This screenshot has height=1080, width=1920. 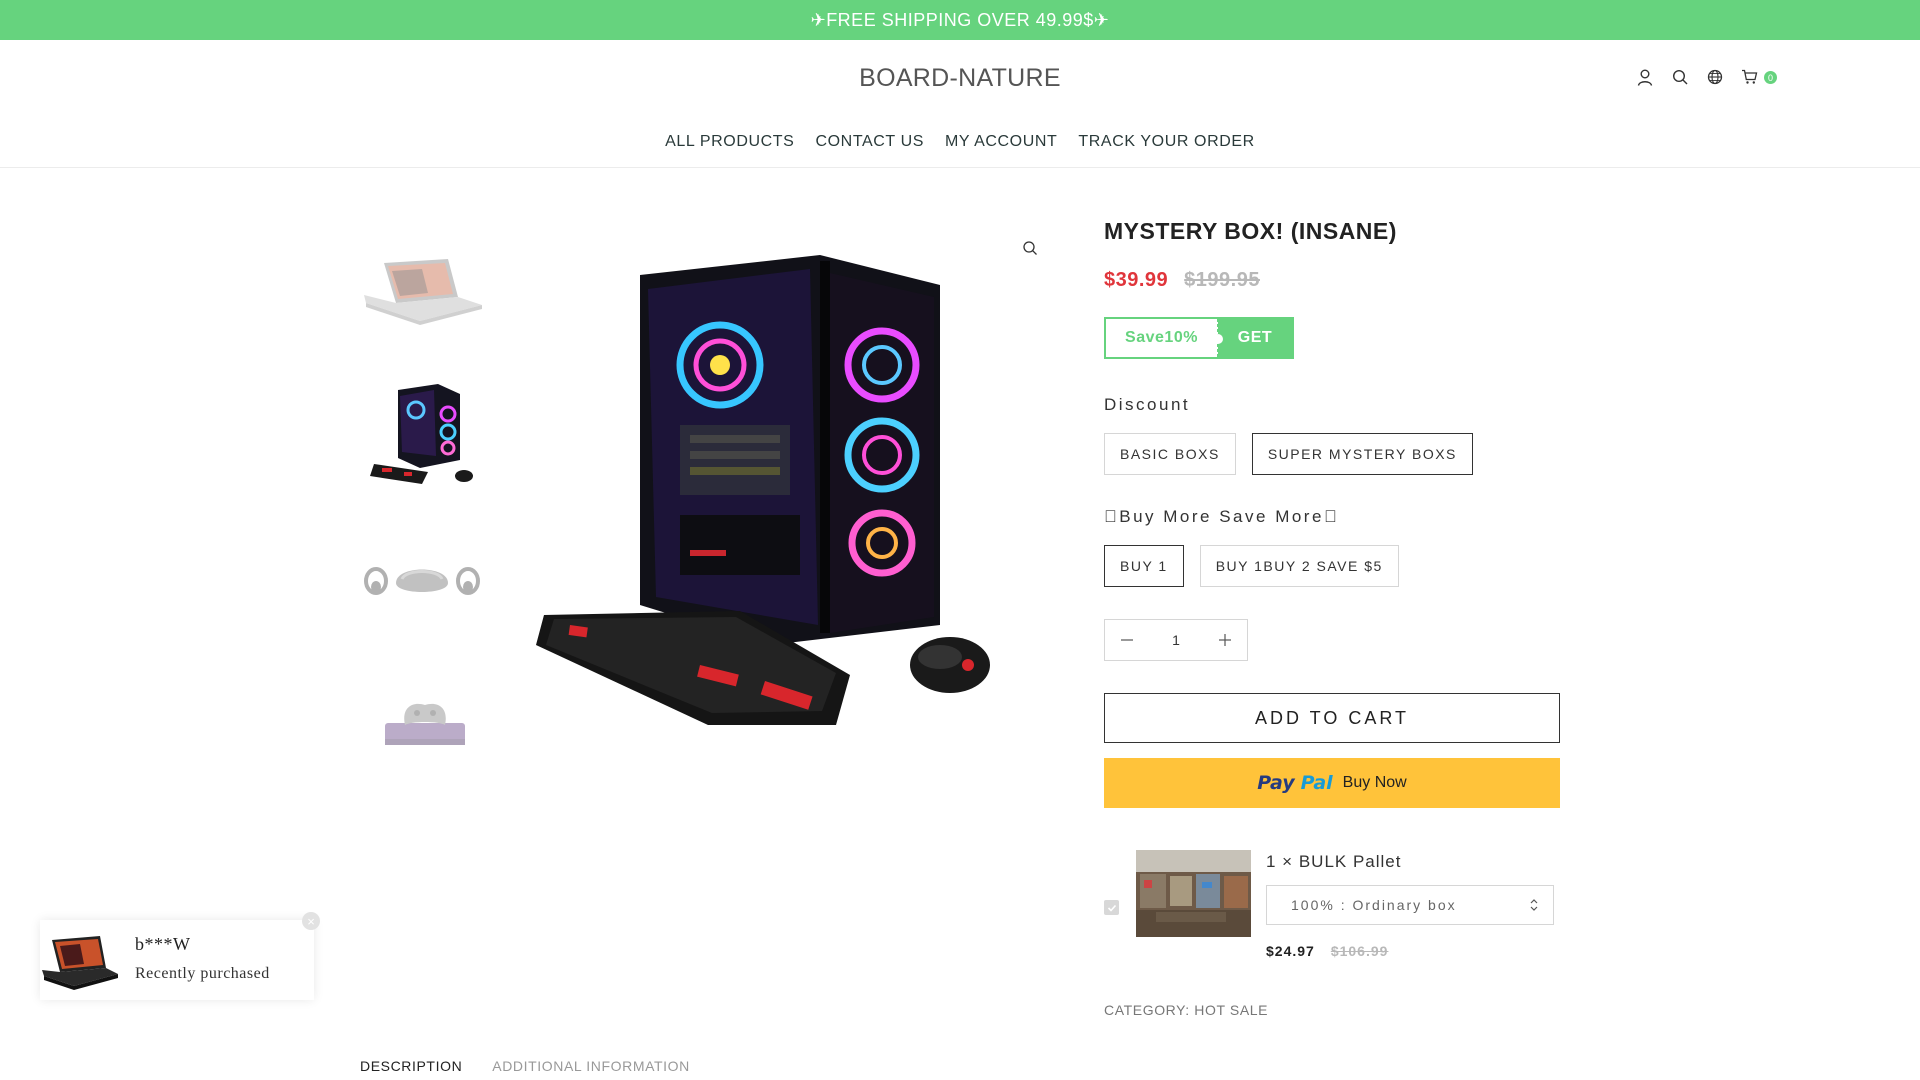 I want to click on coupon-badge: Save10% GET, so click(x=1199, y=338).